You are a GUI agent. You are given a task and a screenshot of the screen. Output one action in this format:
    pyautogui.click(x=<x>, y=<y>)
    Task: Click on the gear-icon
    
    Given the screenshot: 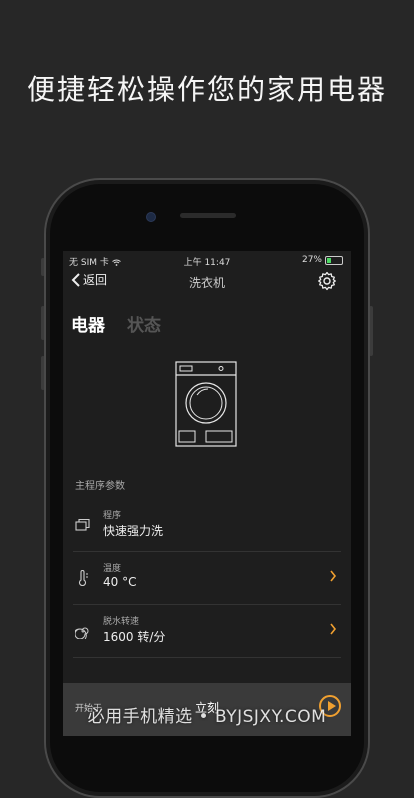 What is the action you would take?
    pyautogui.click(x=327, y=281)
    